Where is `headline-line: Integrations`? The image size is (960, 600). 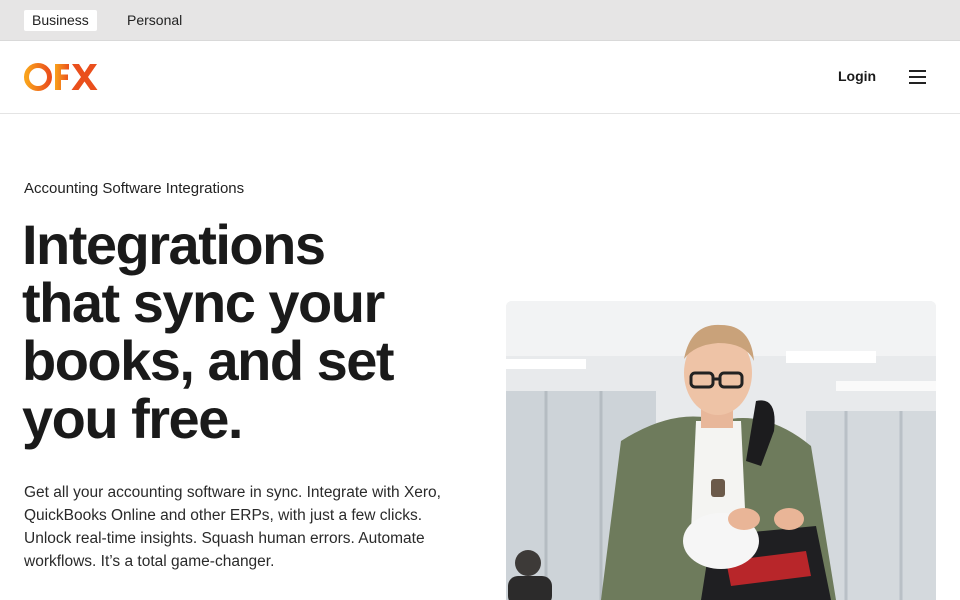 headline-line: Integrations is located at coordinates (174, 244).